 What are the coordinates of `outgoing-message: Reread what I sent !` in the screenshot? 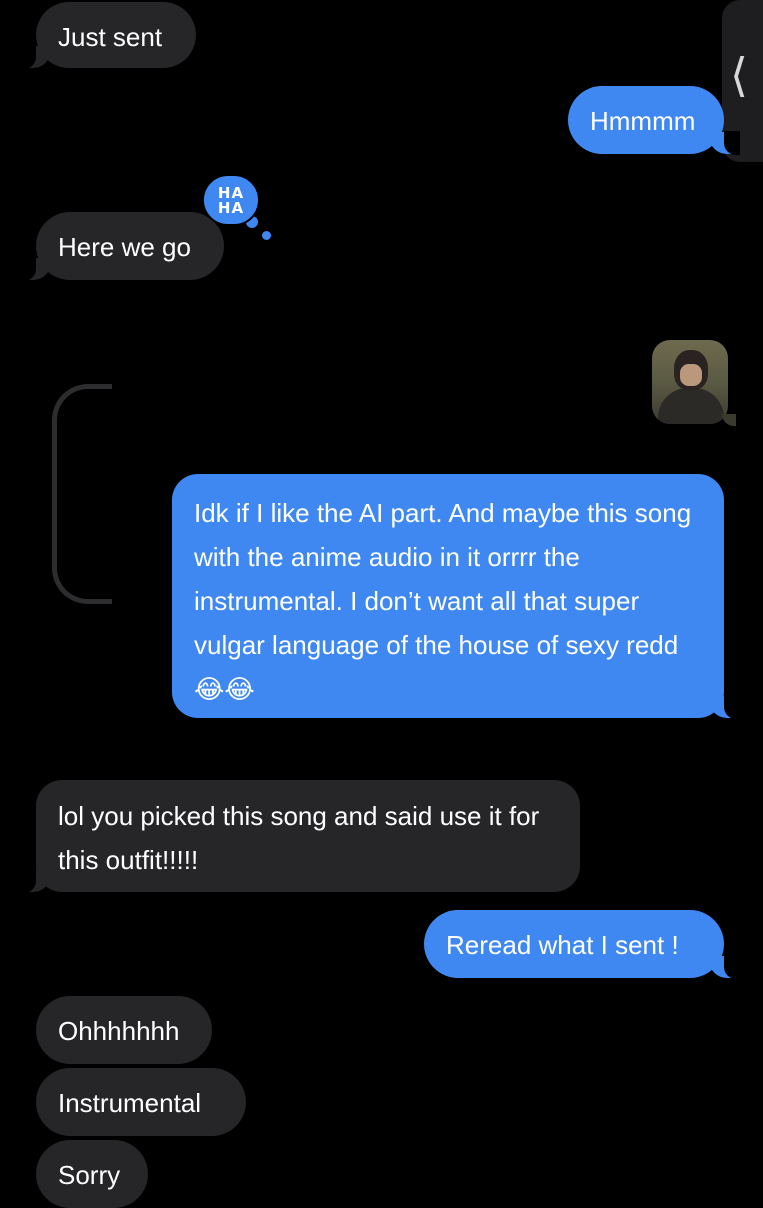 It's located at (582, 944).